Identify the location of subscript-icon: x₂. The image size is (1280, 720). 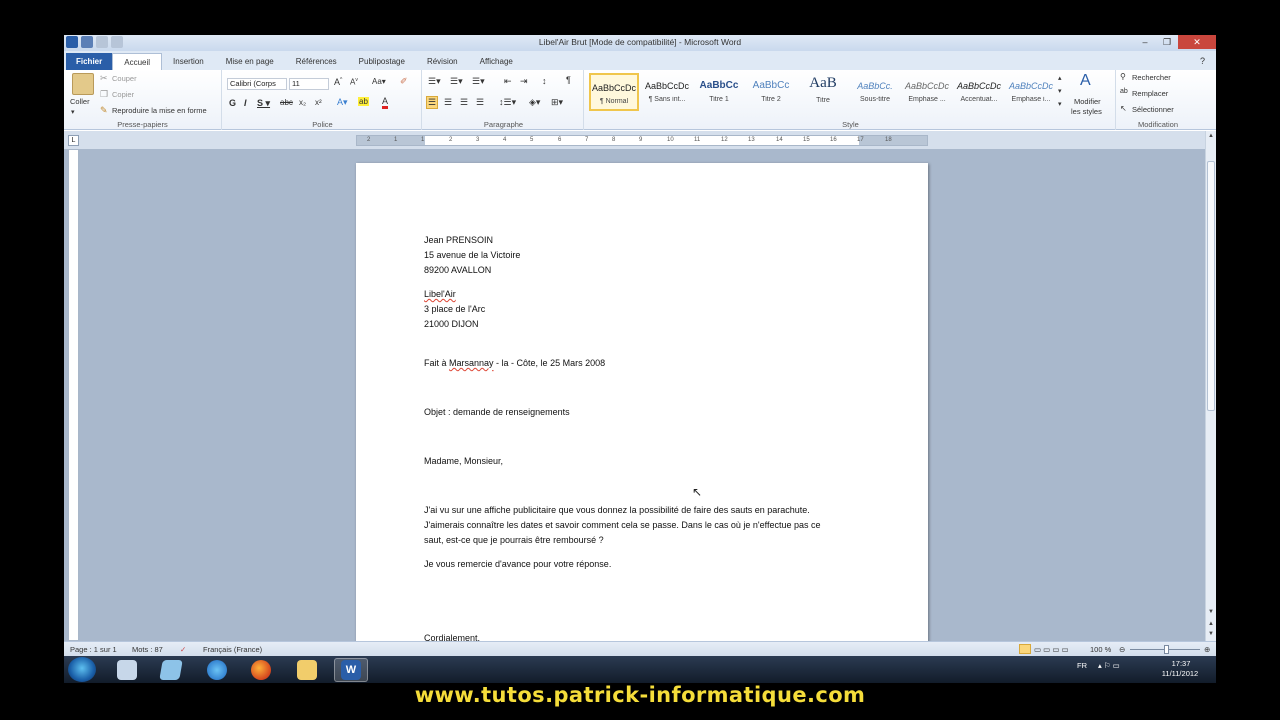
(302, 102).